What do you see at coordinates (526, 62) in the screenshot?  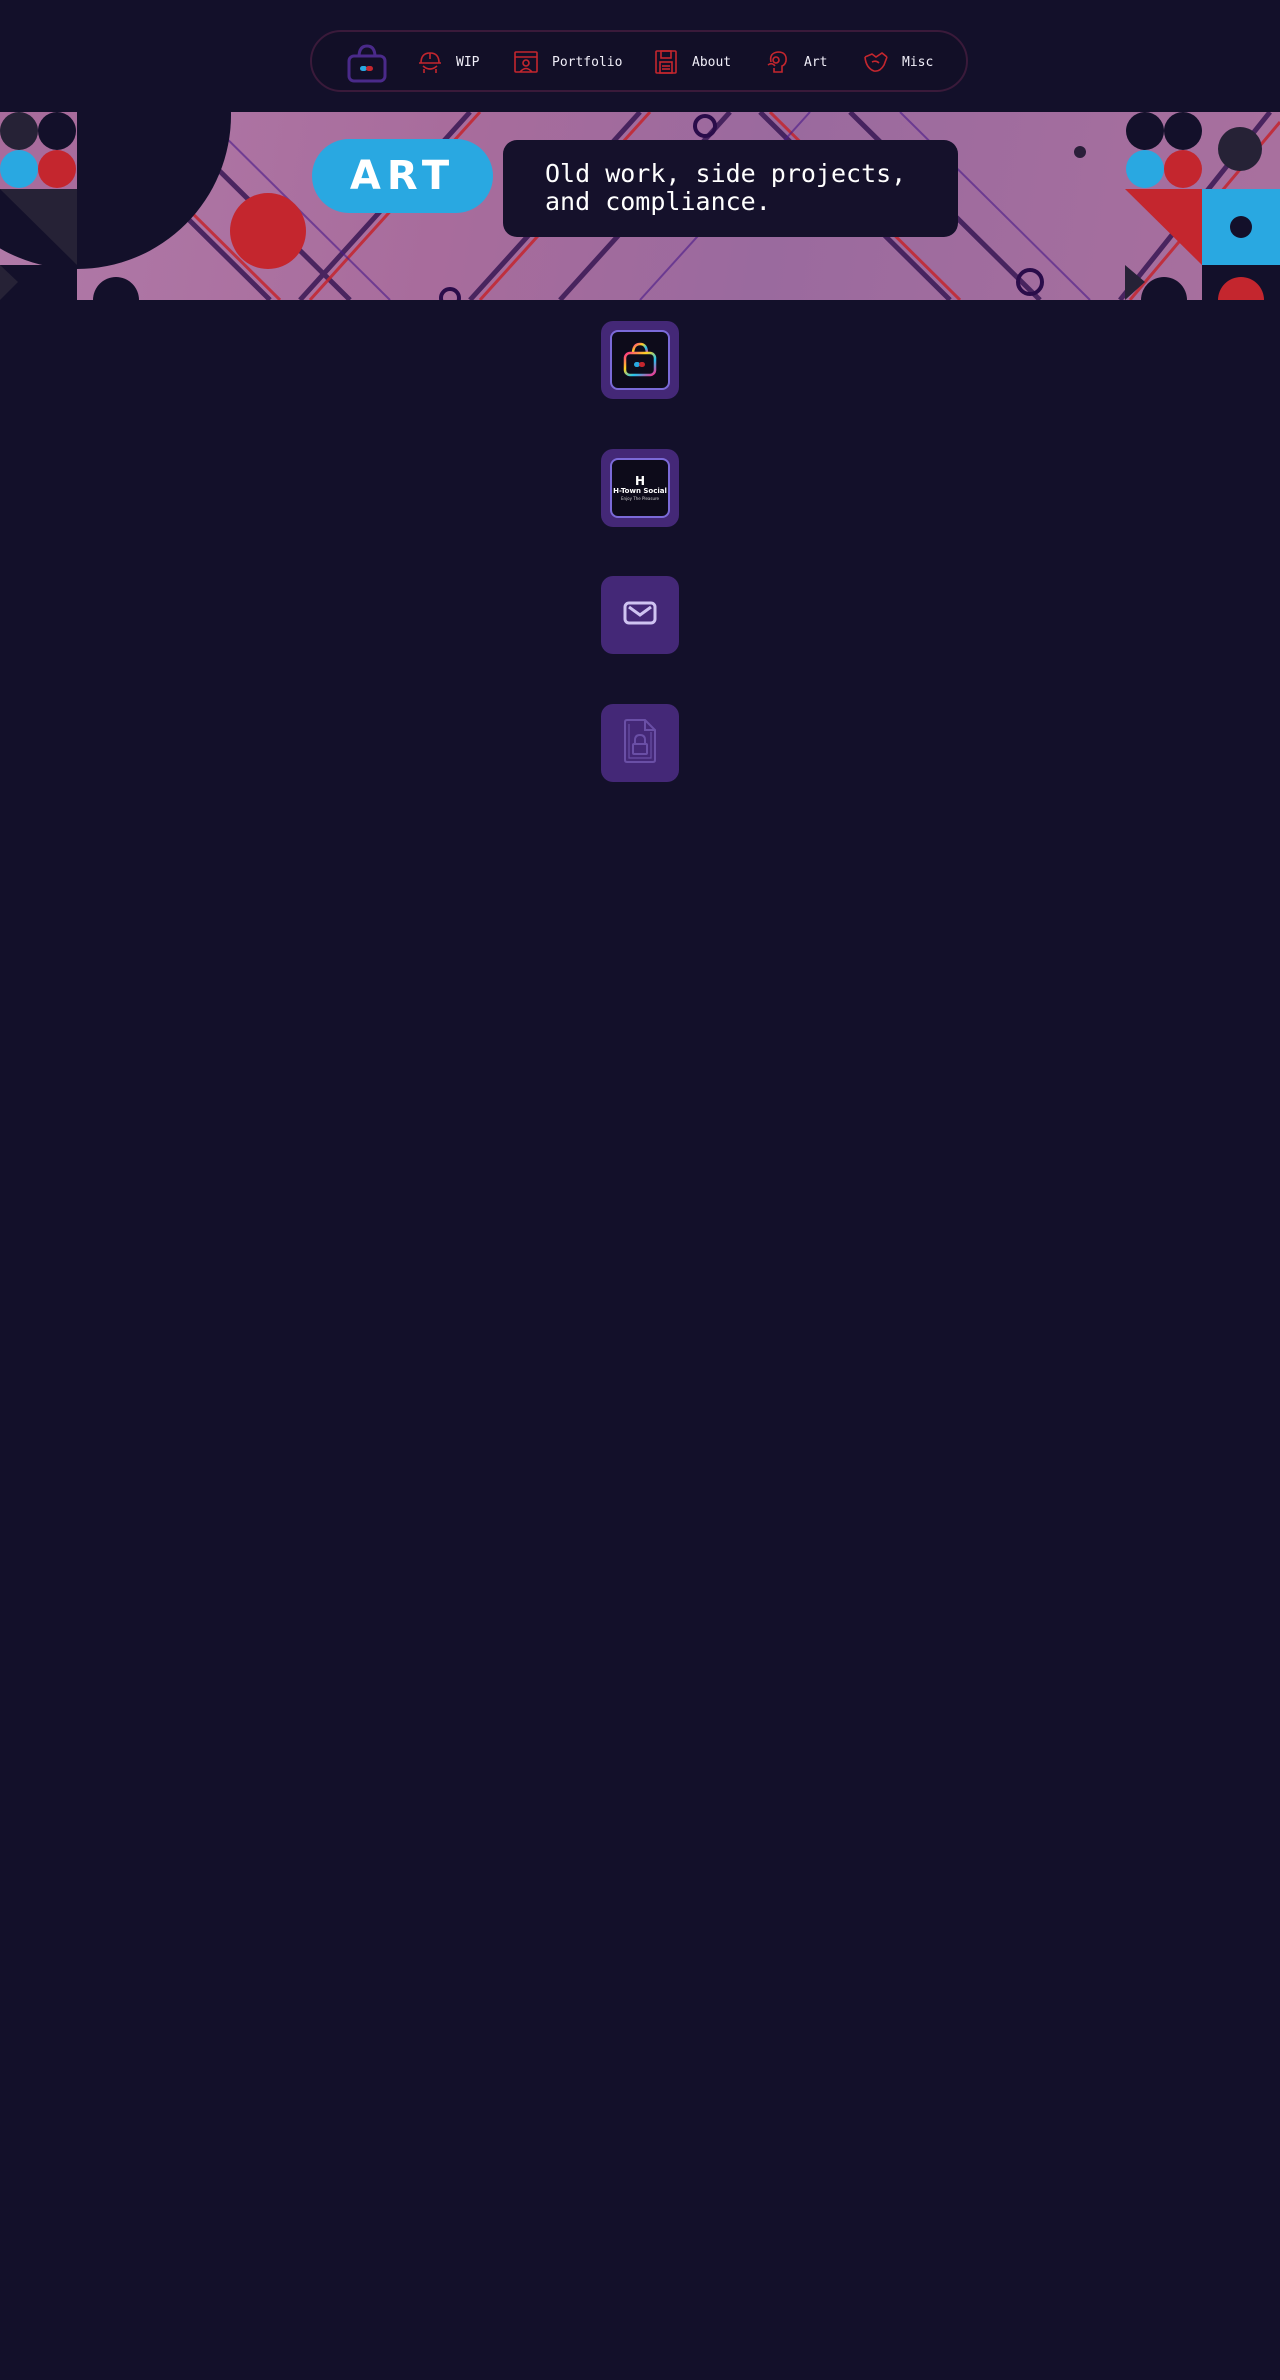 I see `portfolio-window-icon` at bounding box center [526, 62].